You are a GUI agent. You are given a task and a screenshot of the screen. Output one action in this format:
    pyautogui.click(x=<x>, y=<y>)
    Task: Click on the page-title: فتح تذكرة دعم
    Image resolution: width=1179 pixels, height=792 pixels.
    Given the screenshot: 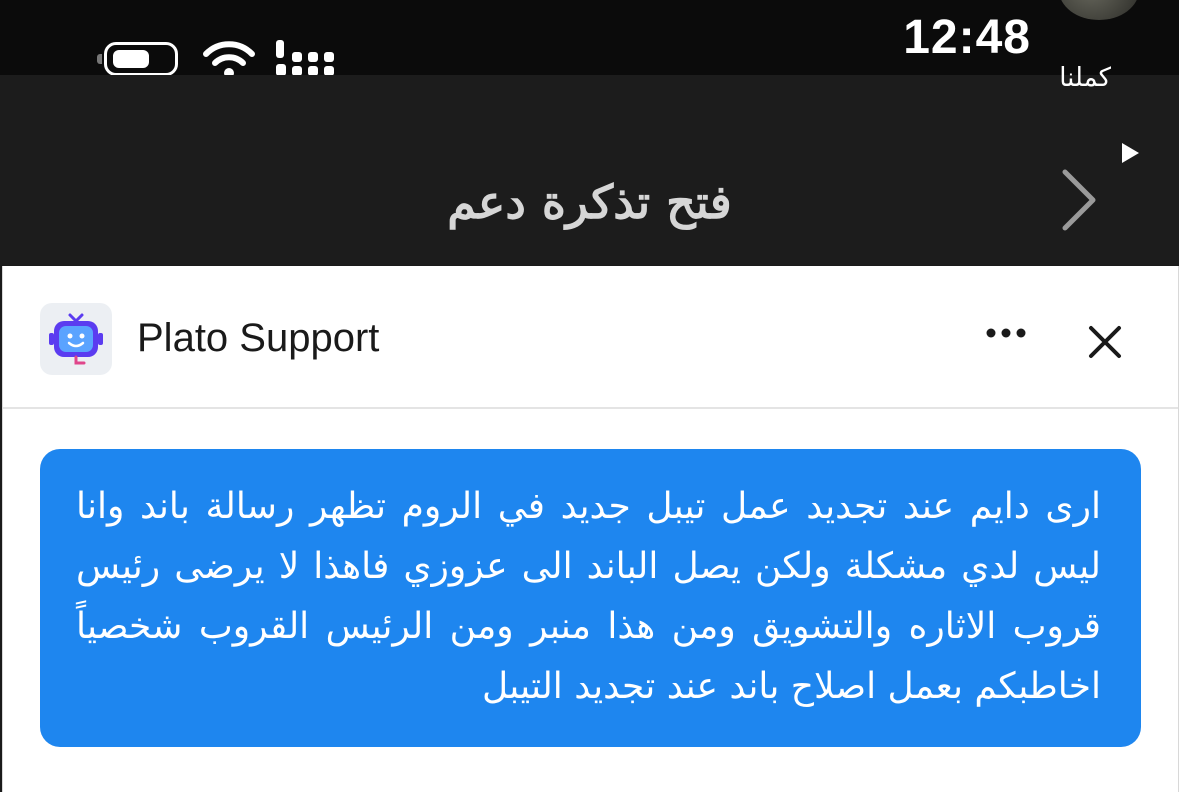 What is the action you would take?
    pyautogui.click(x=589, y=202)
    